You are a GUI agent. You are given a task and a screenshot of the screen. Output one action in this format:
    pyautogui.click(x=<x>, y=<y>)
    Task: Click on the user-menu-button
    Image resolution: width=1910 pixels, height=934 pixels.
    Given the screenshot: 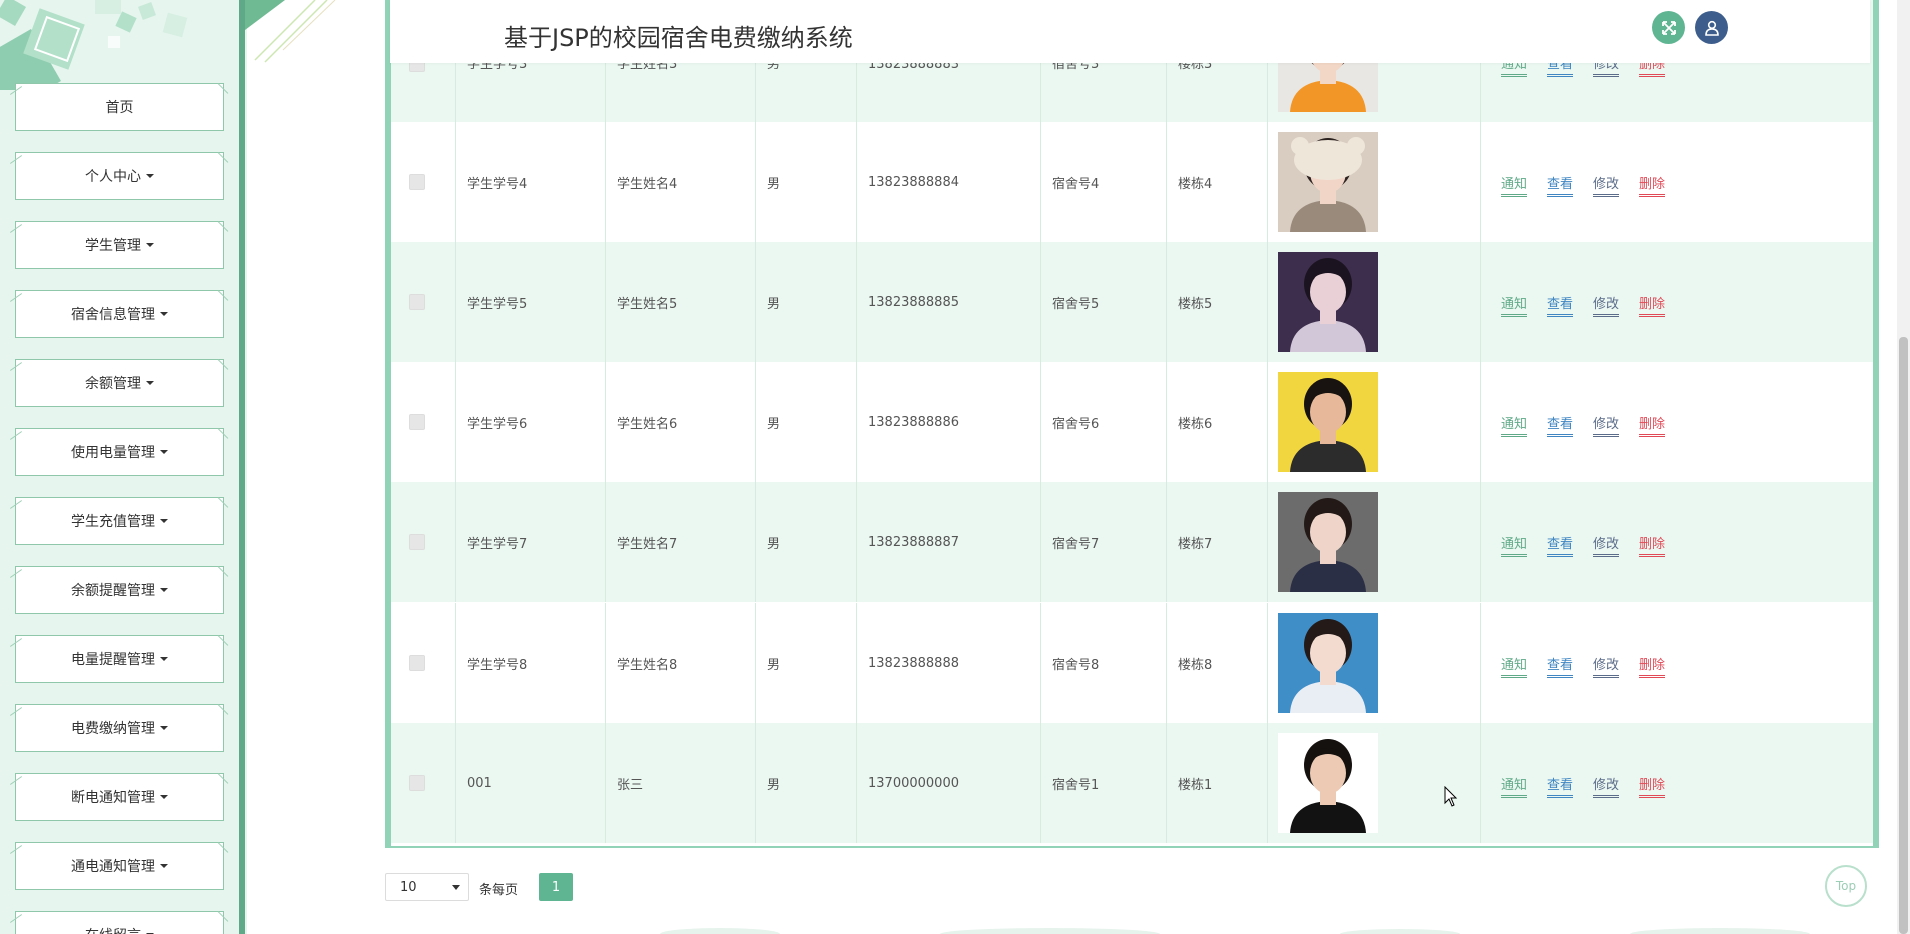 What is the action you would take?
    pyautogui.click(x=1711, y=27)
    